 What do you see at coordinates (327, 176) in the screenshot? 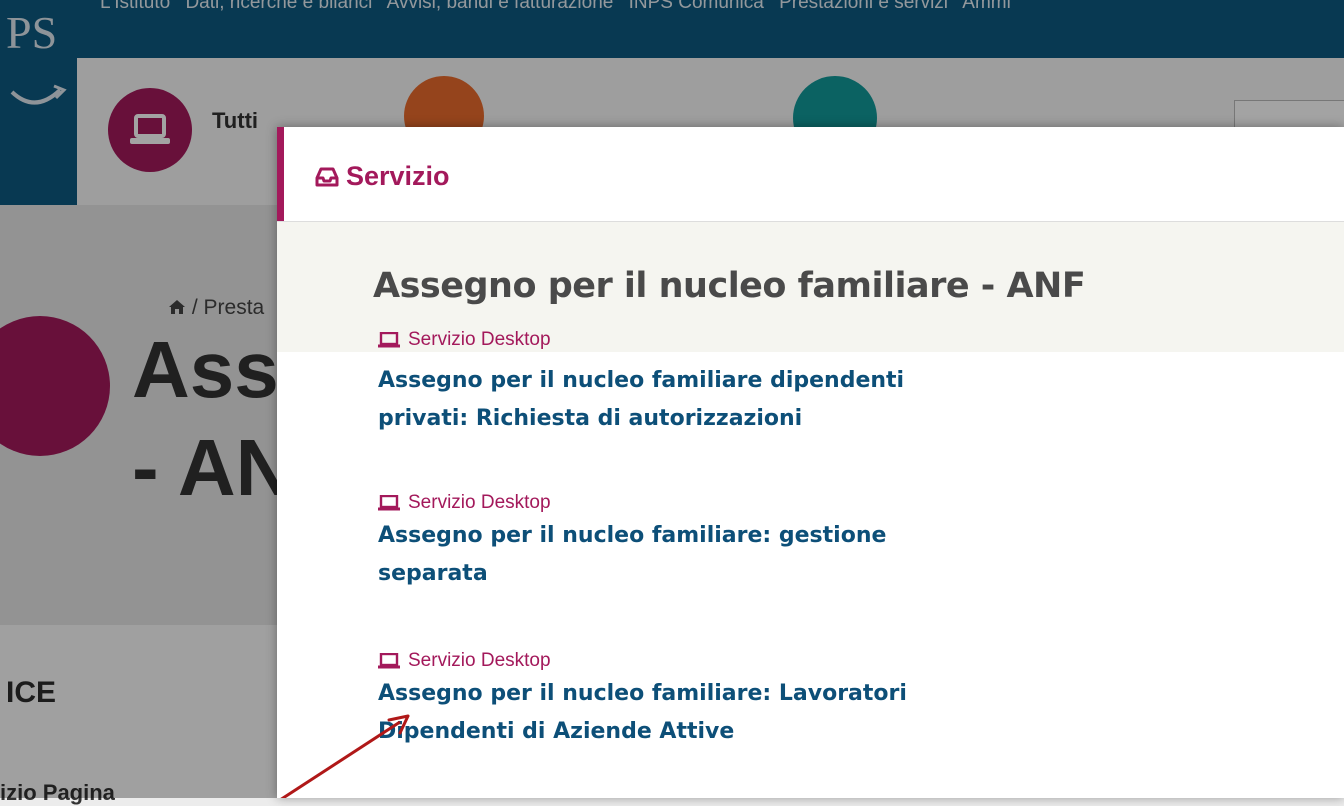
I see `inbox-tray-icon` at bounding box center [327, 176].